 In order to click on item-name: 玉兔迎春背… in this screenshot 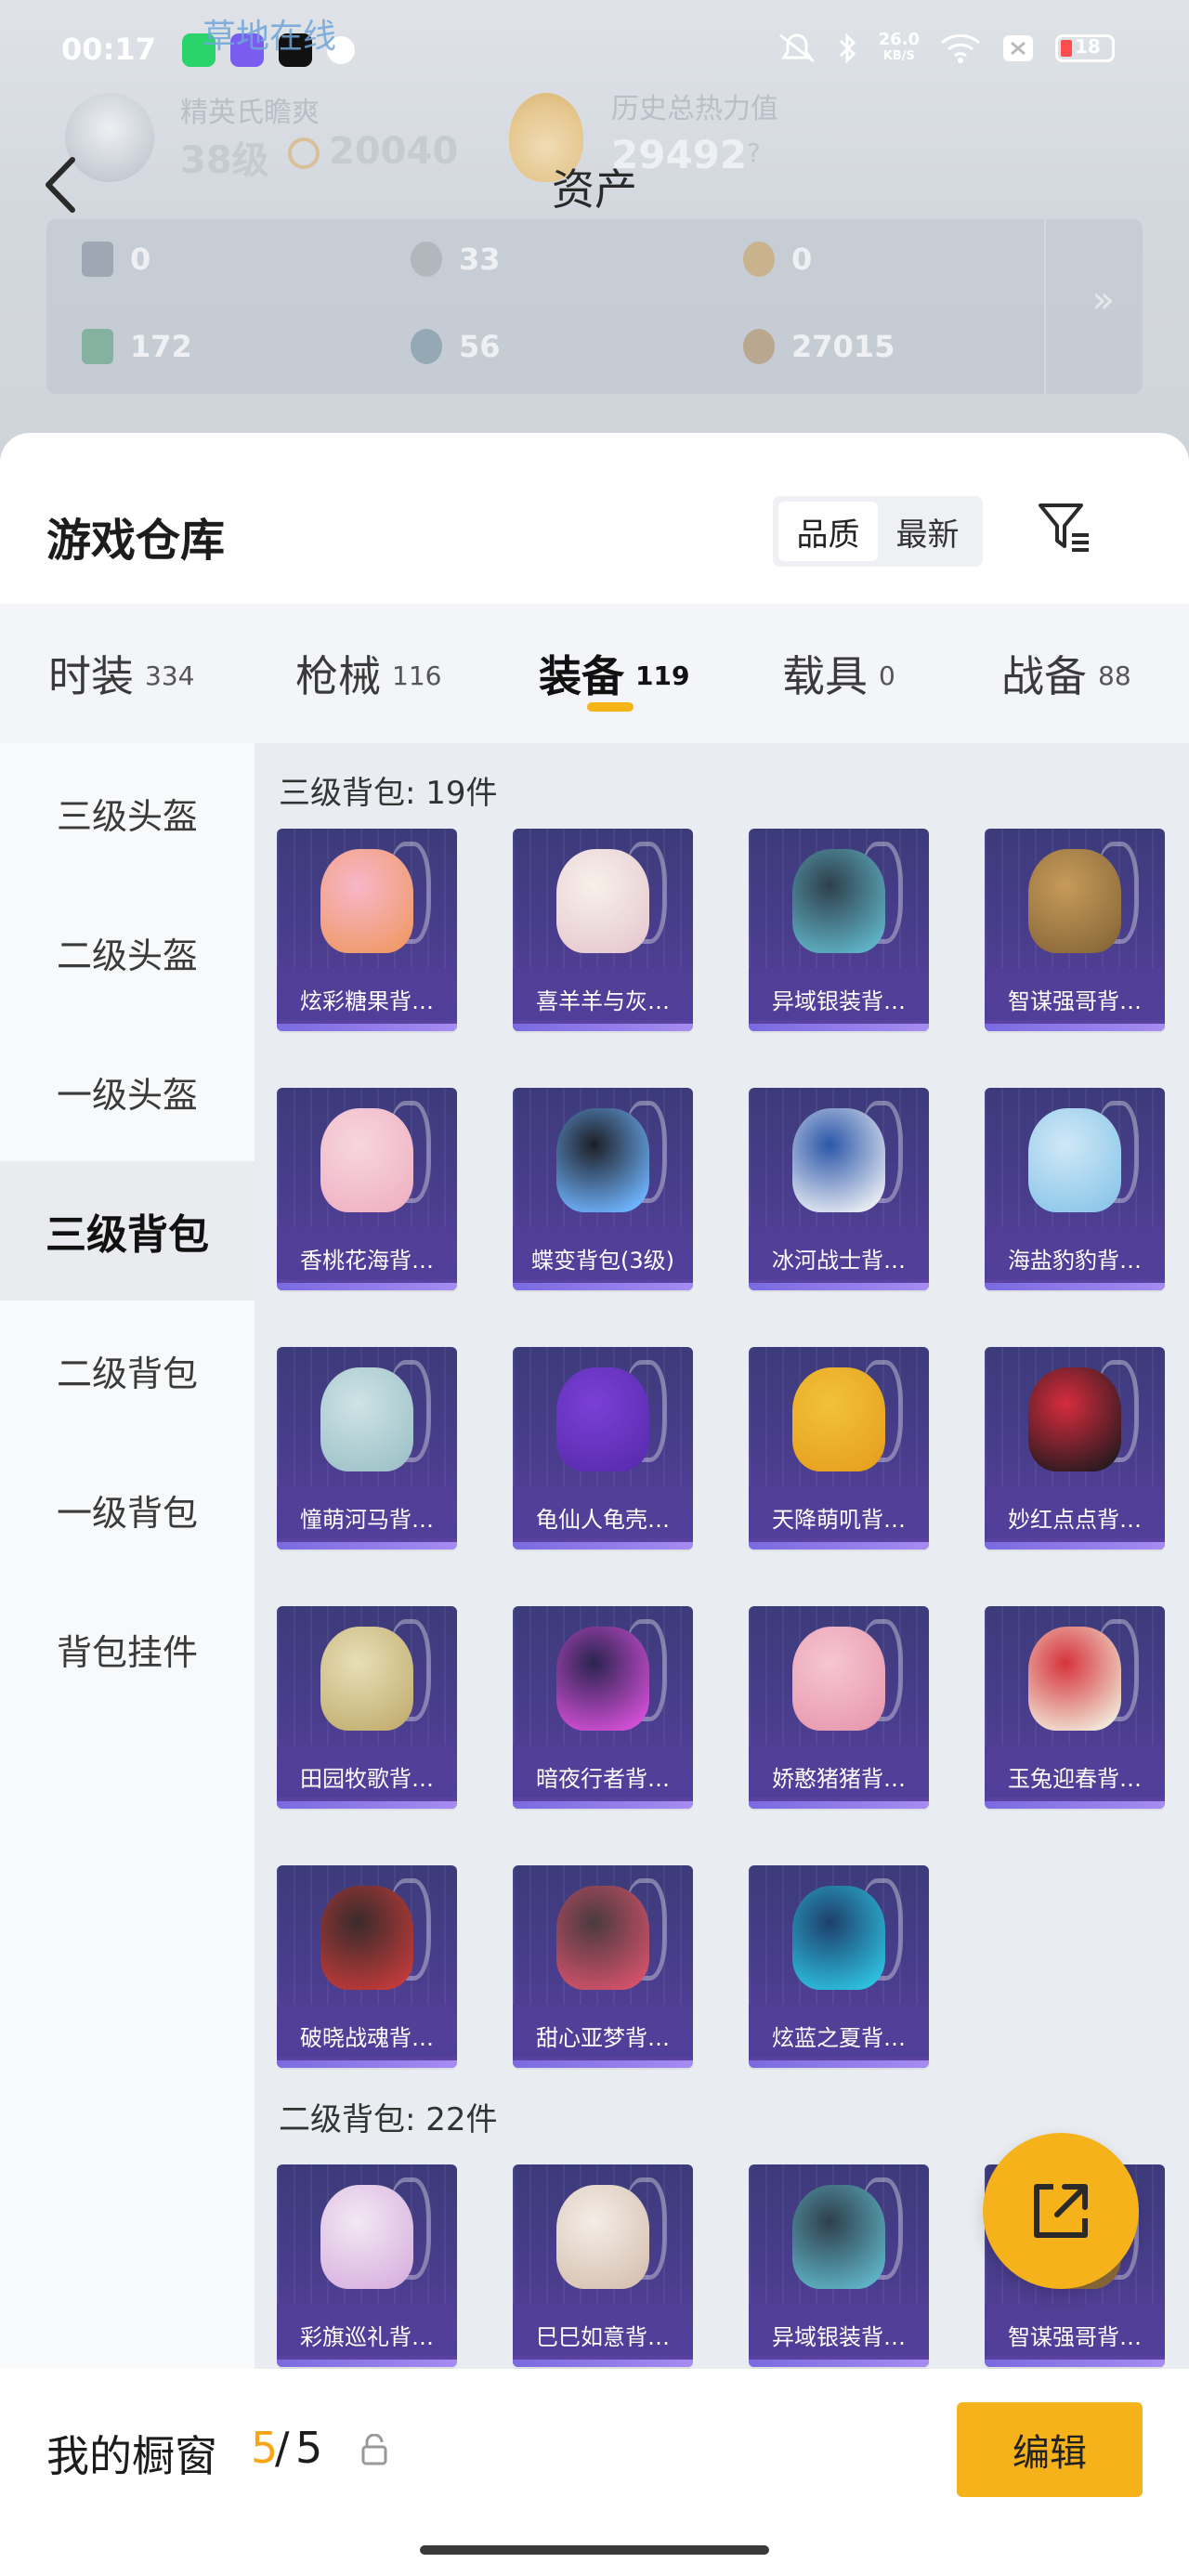, I will do `click(1075, 1779)`.